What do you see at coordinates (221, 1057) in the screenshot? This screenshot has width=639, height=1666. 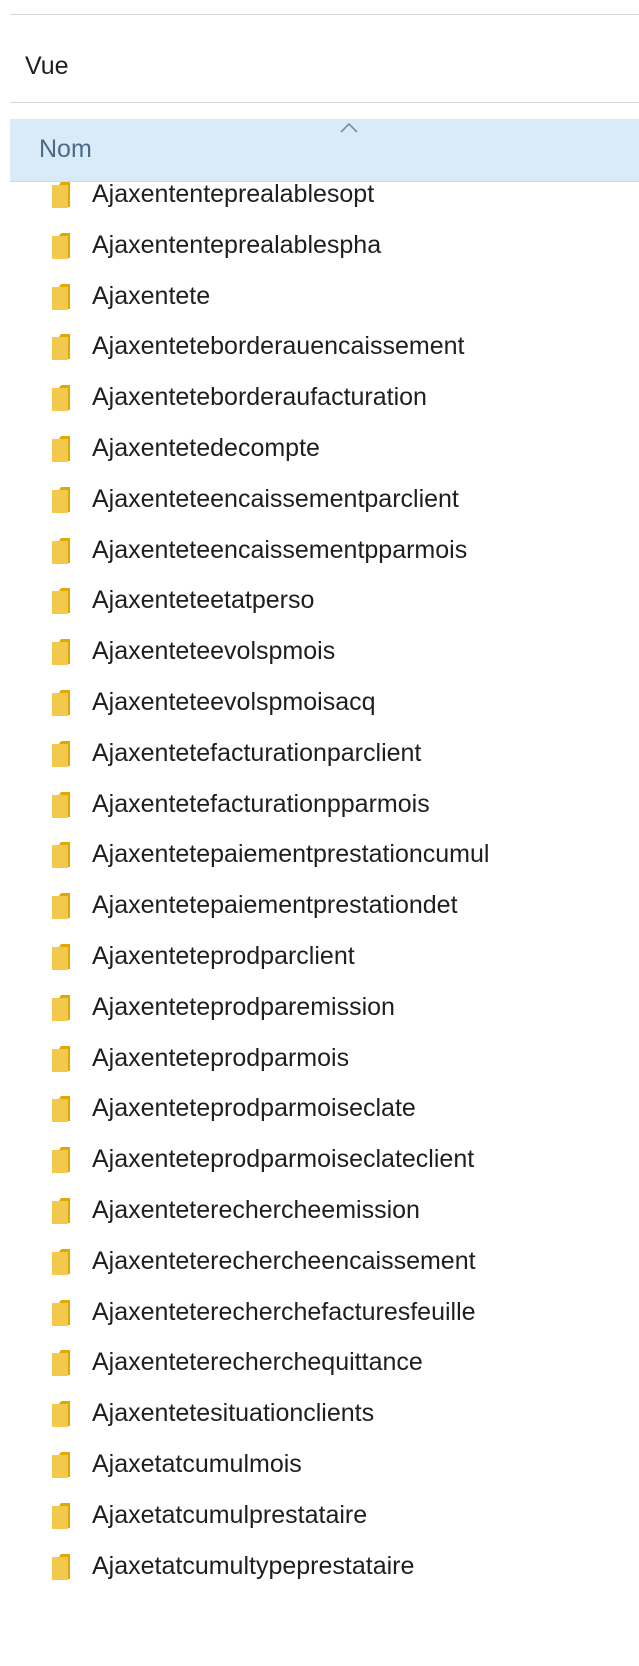 I see `list-item-label: Ajaxenteteprodparmois` at bounding box center [221, 1057].